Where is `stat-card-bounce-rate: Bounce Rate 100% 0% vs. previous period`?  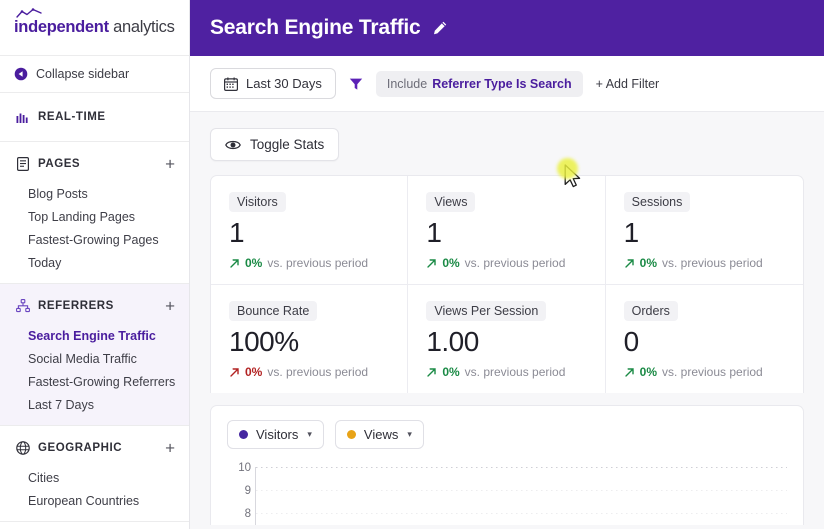
stat-card-bounce-rate: Bounce Rate 100% 0% vs. previous period is located at coordinates (310, 339).